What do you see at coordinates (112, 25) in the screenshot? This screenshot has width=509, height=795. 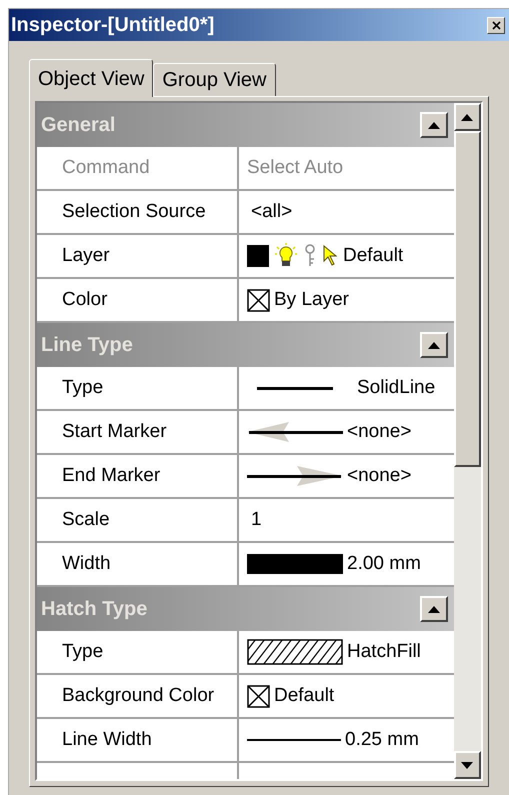 I see `window-title: Inspector-[Untitled0*]` at bounding box center [112, 25].